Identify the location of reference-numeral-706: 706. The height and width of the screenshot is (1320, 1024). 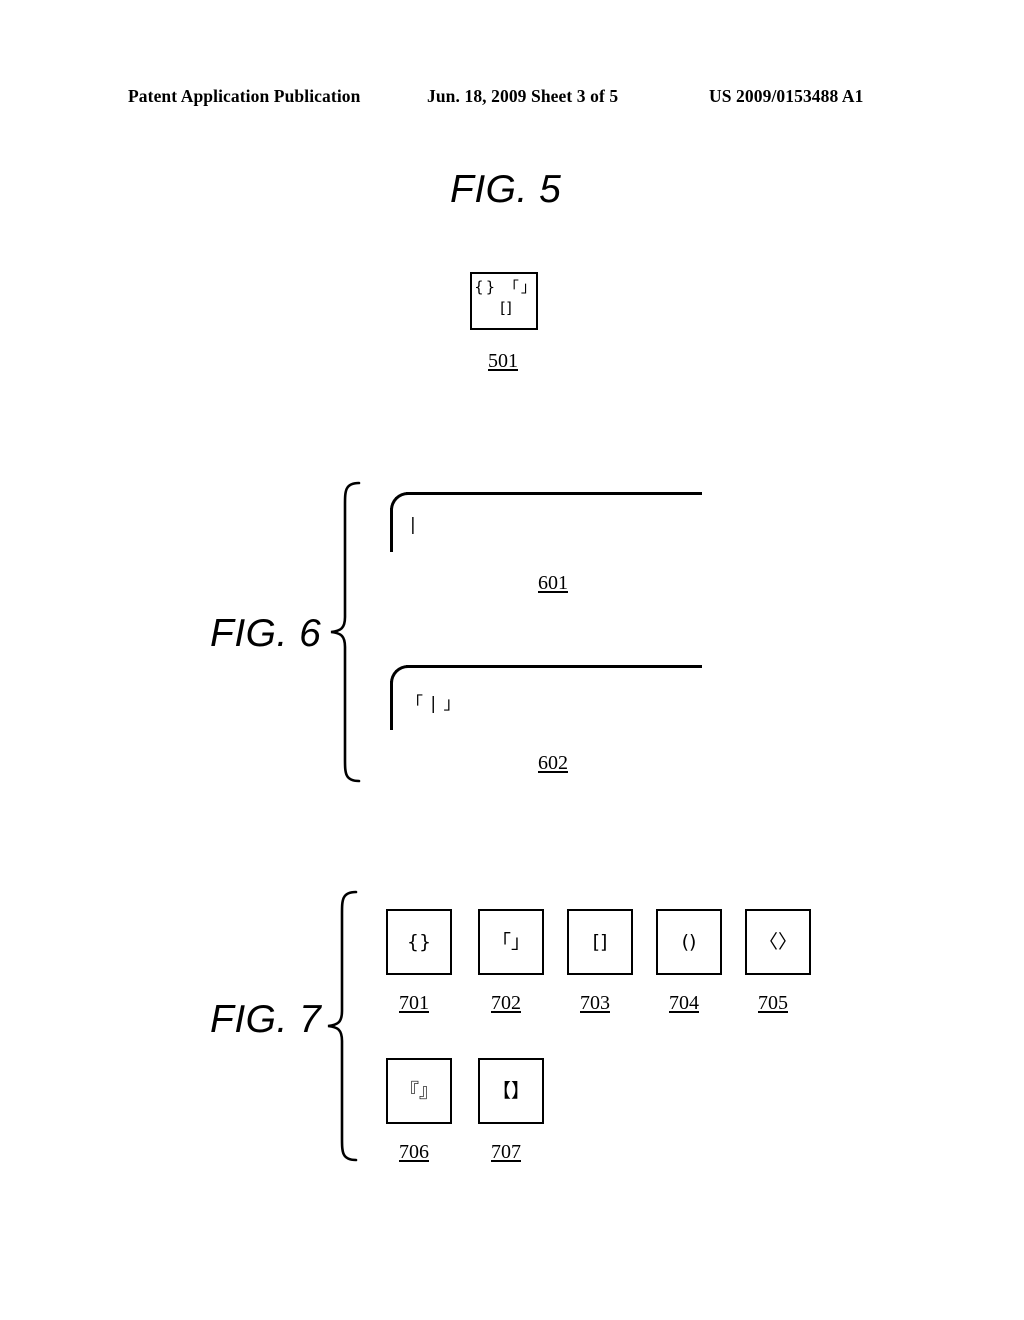
(414, 1152).